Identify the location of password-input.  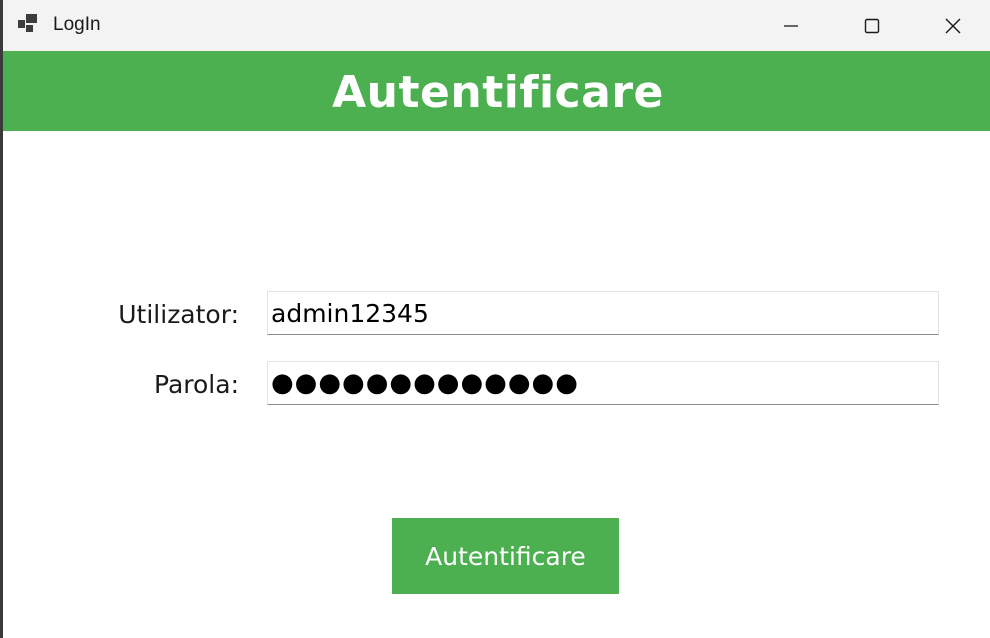
(603, 383).